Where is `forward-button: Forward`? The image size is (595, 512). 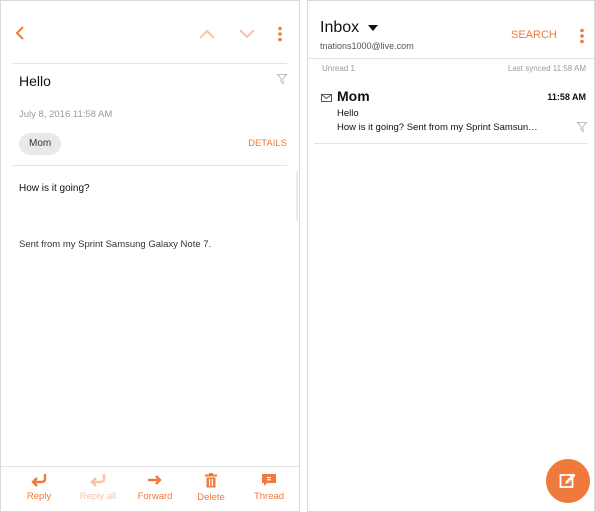
forward-button: Forward is located at coordinates (155, 487).